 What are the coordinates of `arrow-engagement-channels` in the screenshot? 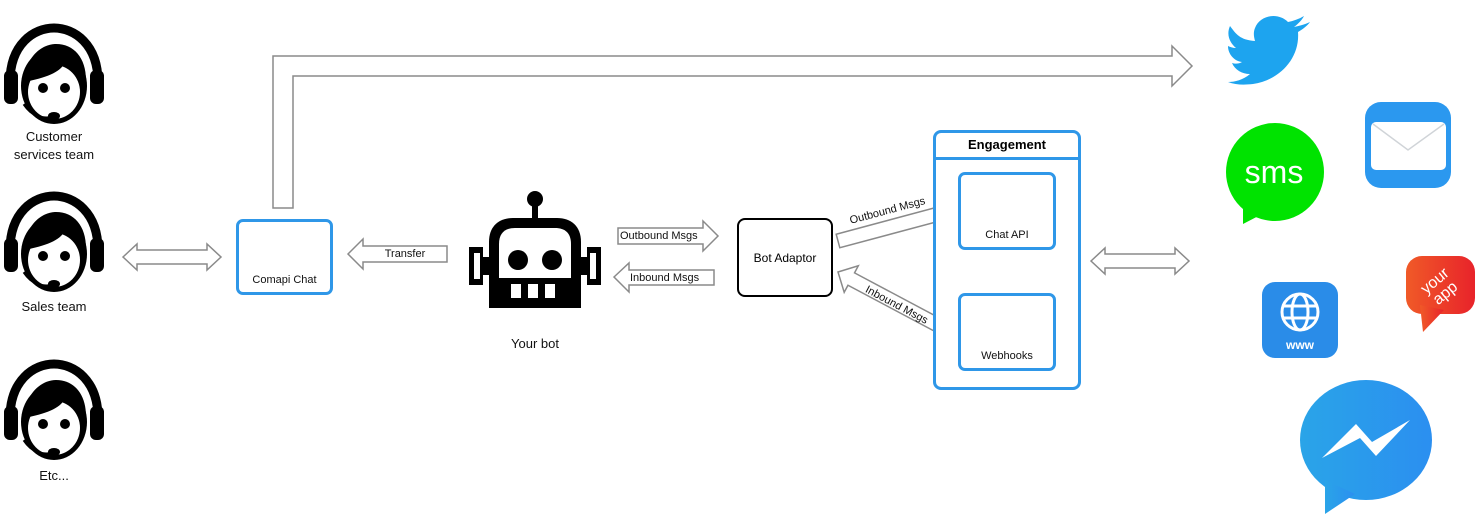 It's located at (1140, 261).